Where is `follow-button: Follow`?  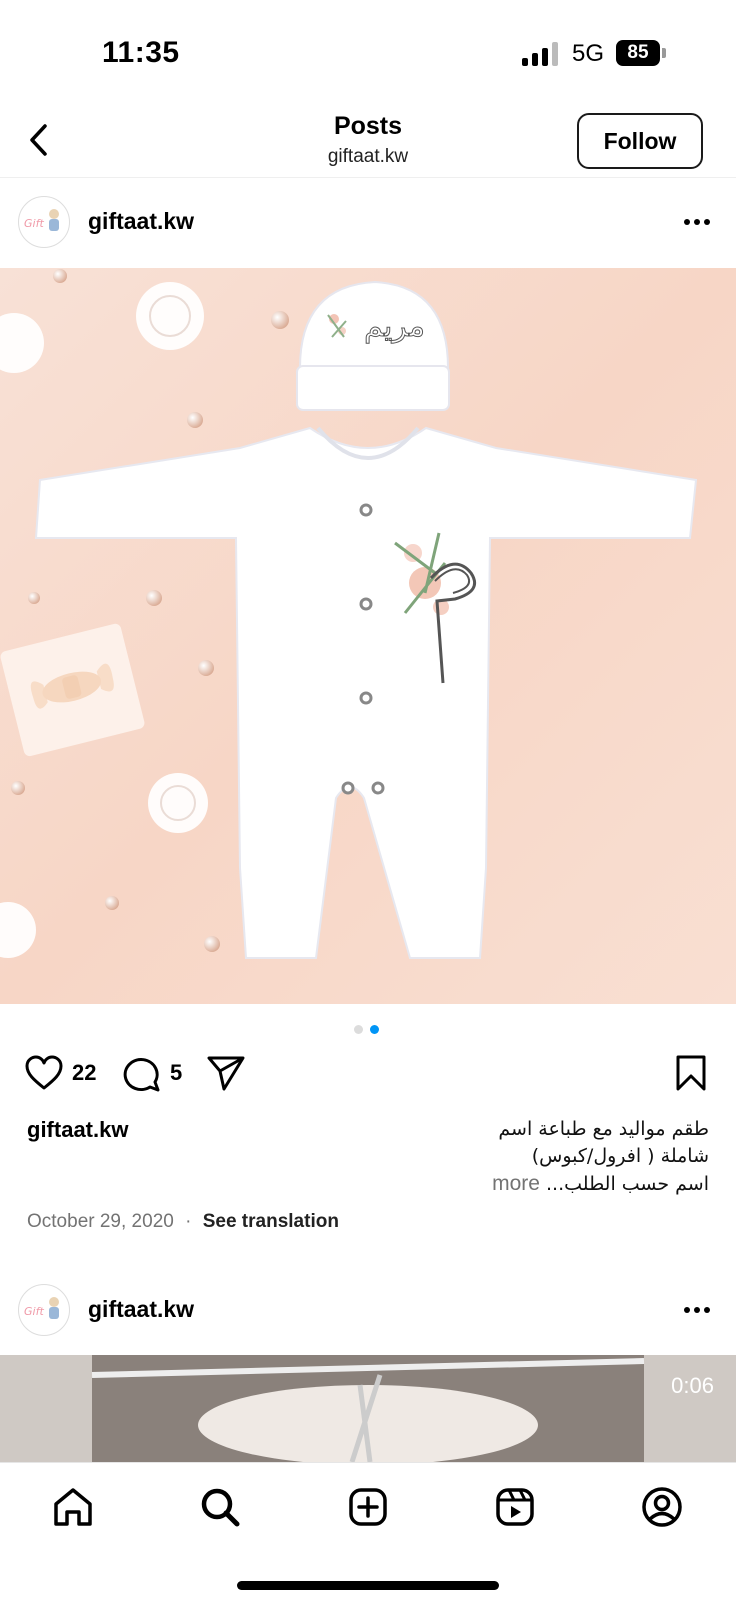 follow-button: Follow is located at coordinates (640, 141).